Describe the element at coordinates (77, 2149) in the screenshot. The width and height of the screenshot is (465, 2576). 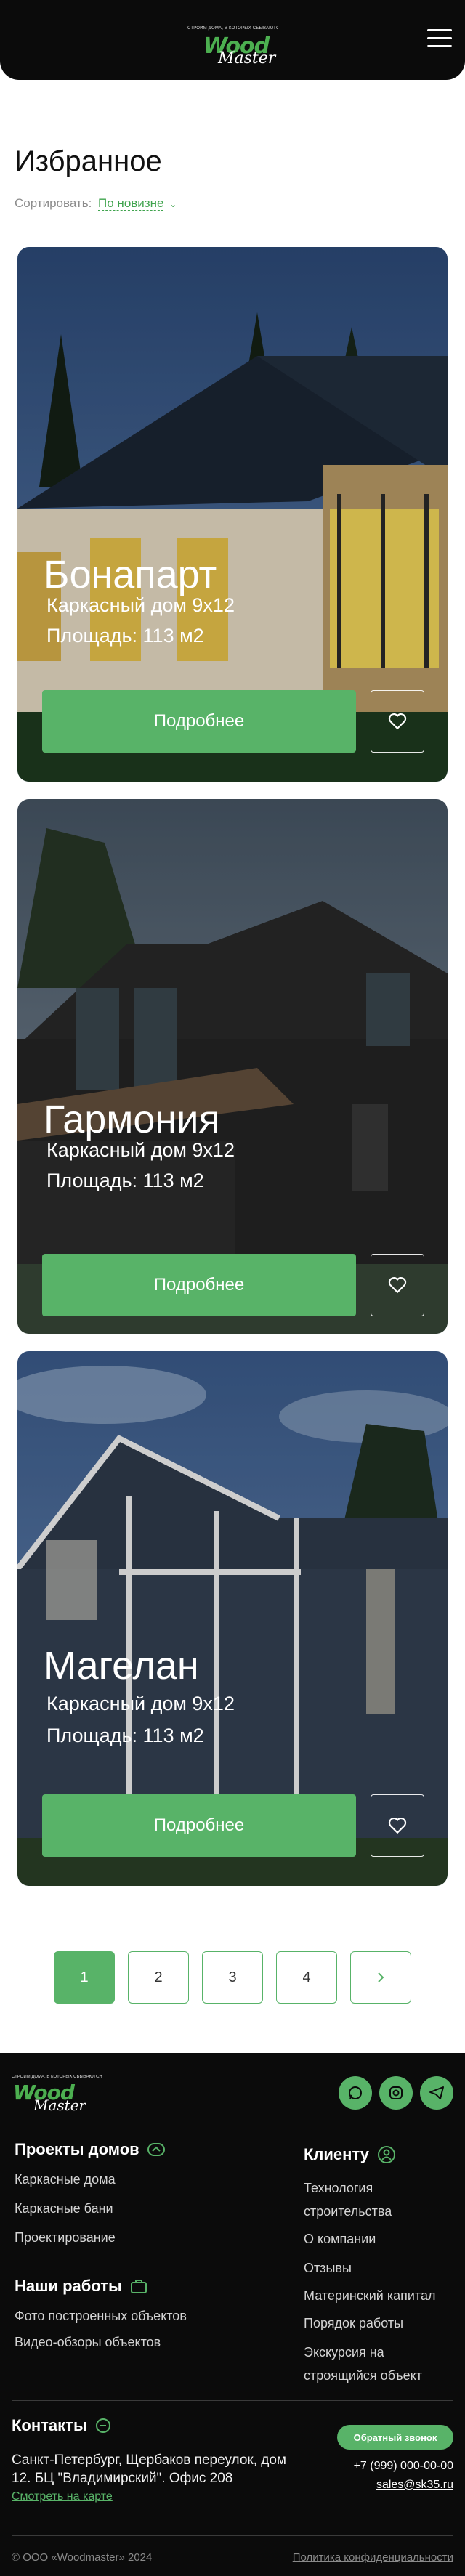
I see `projects-title: Проекты домов` at that location.